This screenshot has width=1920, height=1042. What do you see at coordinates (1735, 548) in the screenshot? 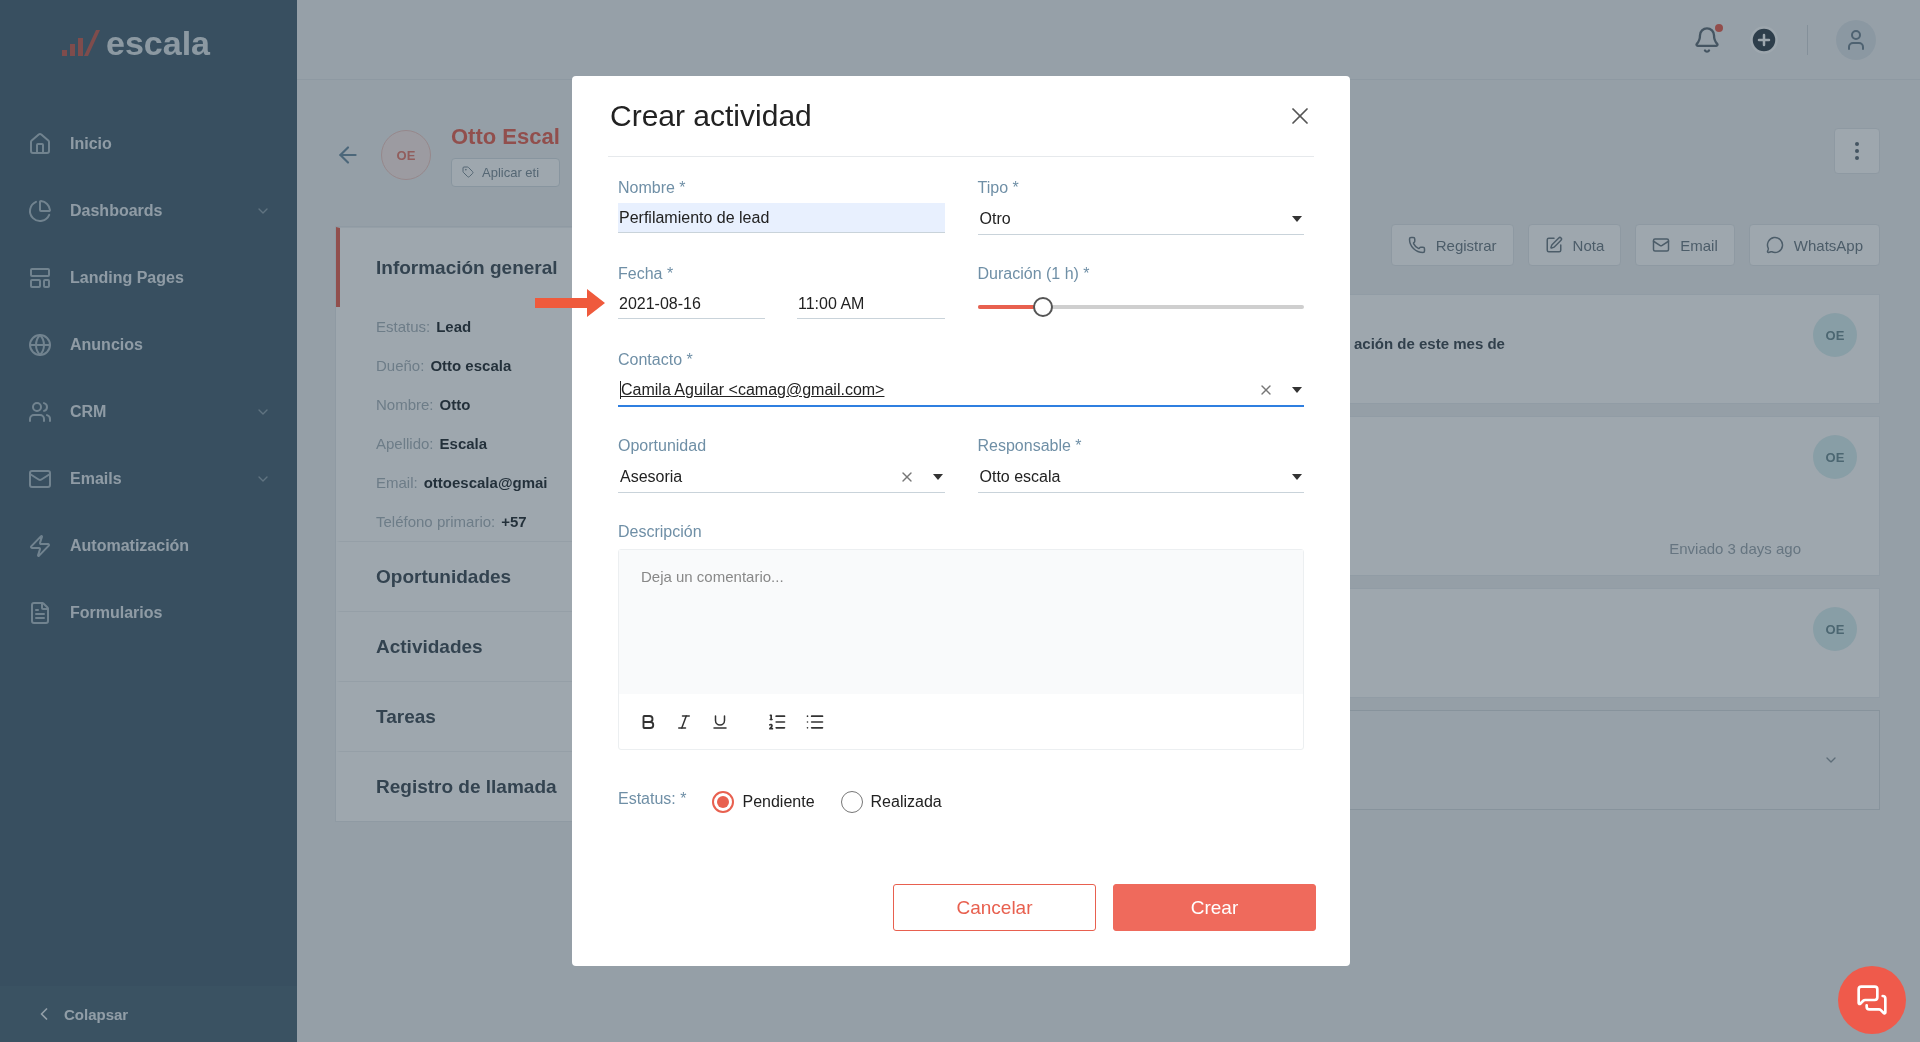
I see `activity-meta: Enviado 3 days ago` at bounding box center [1735, 548].